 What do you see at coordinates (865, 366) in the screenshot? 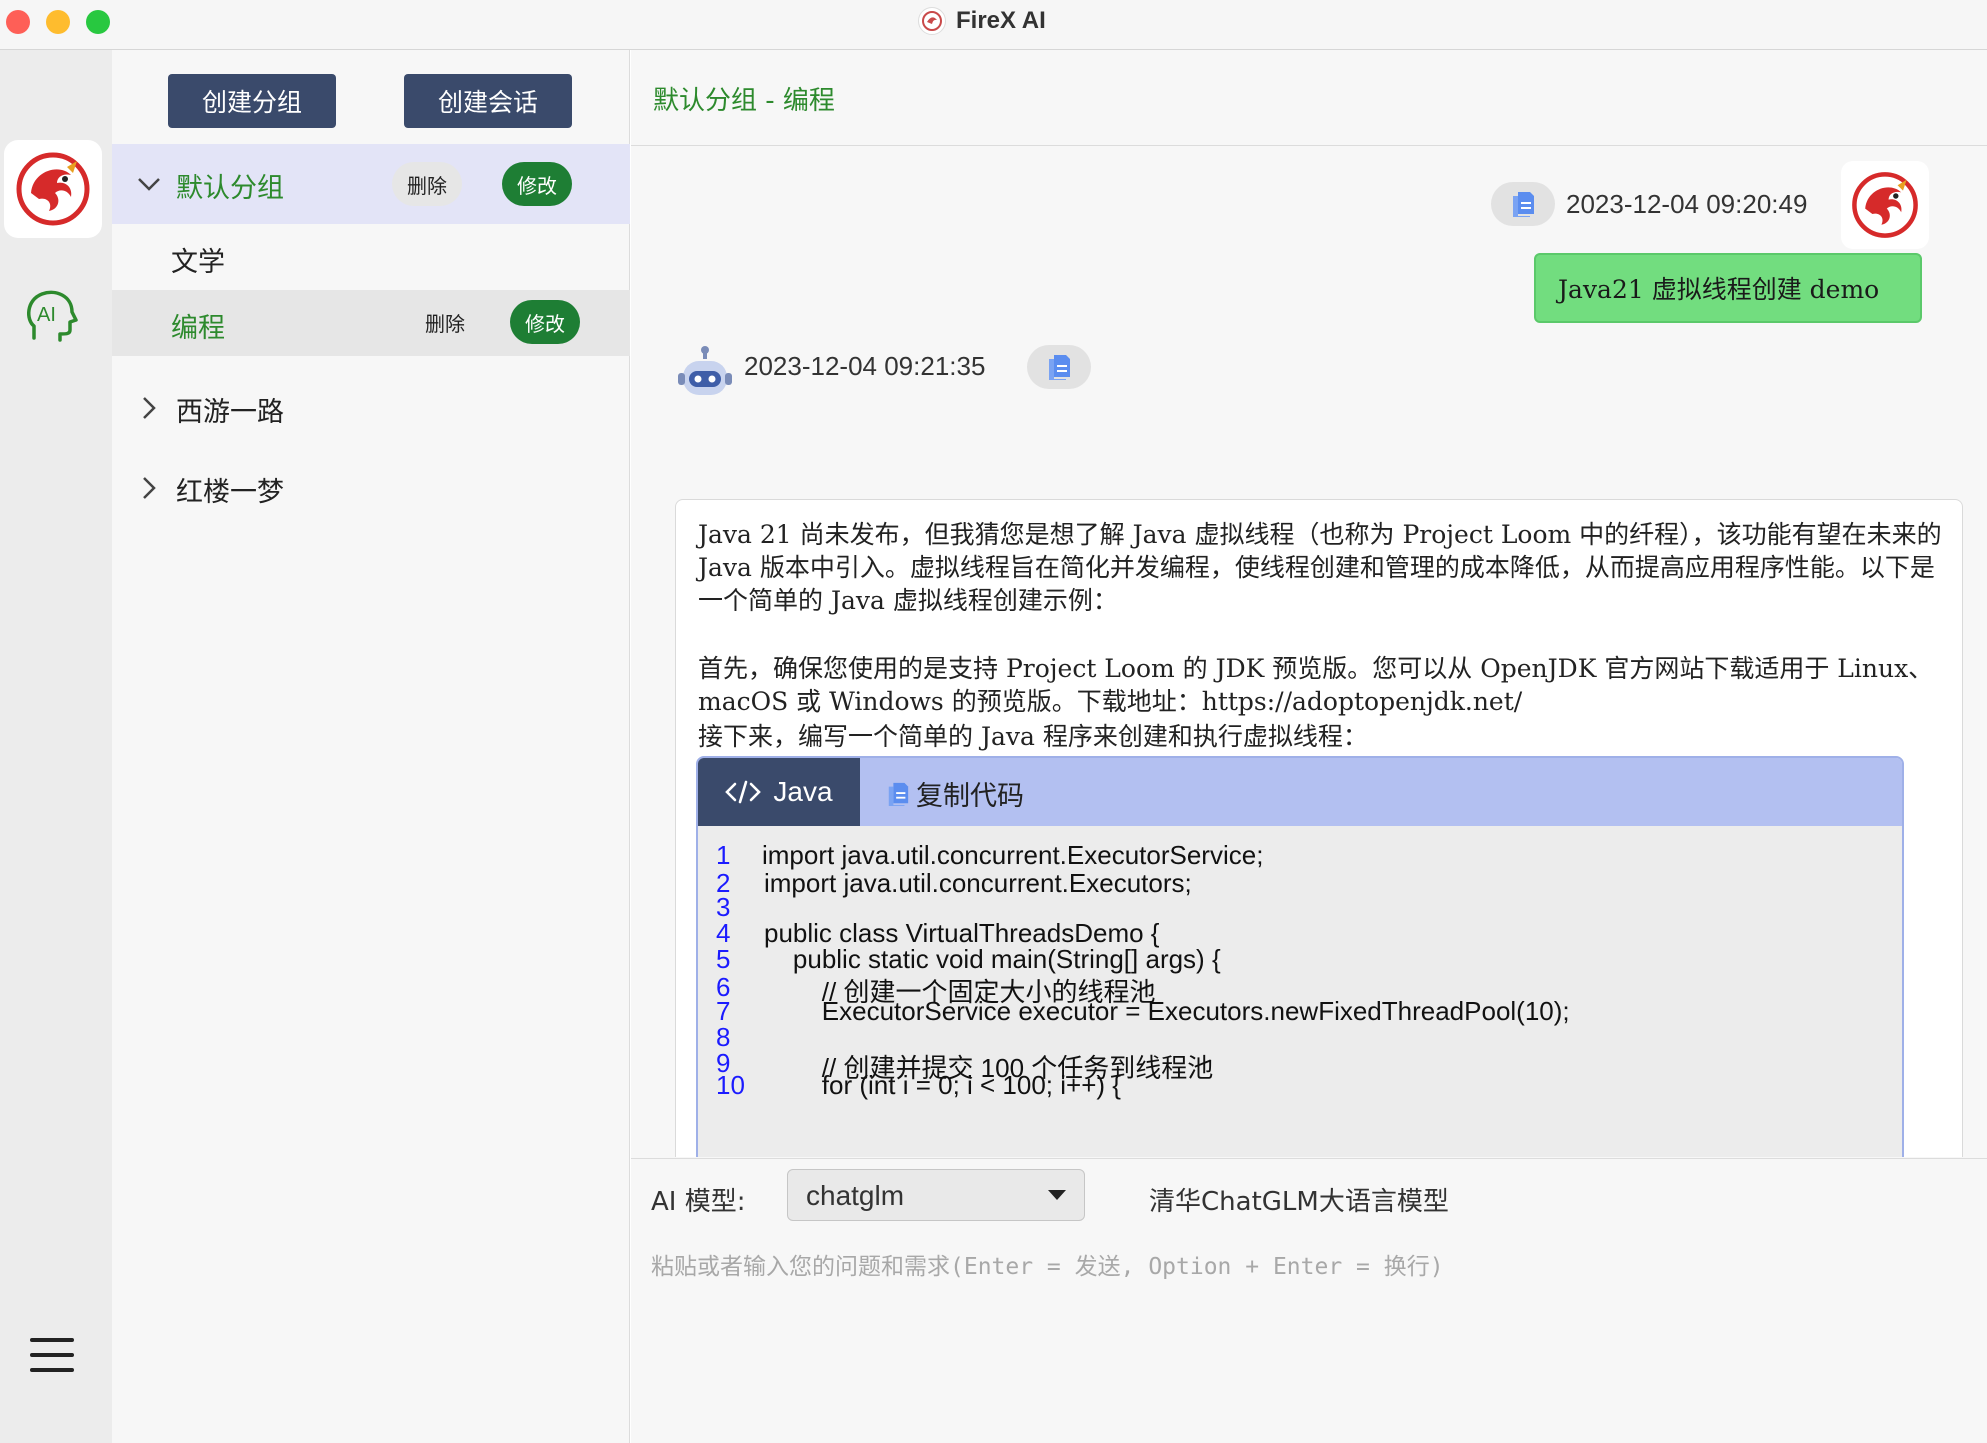
I see `ai-message-timestamp: 2023-12-04 09:21:35` at bounding box center [865, 366].